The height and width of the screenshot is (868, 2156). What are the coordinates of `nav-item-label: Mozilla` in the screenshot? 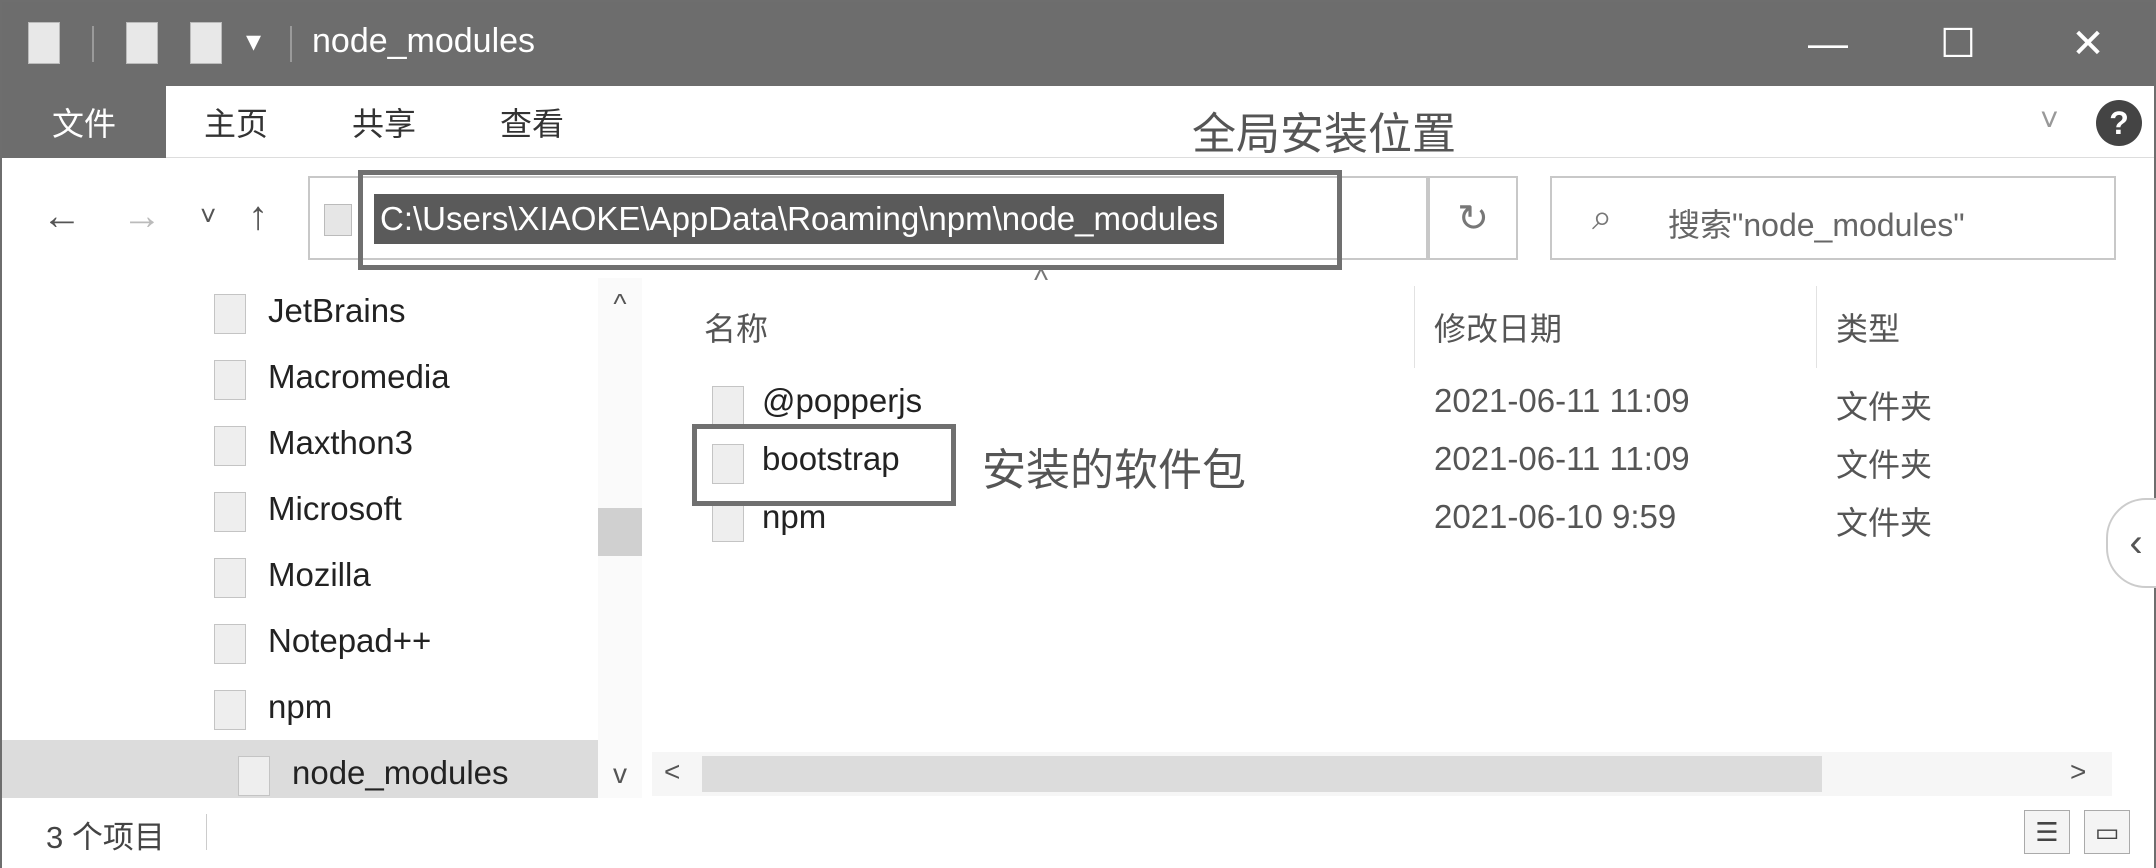 It's located at (319, 574).